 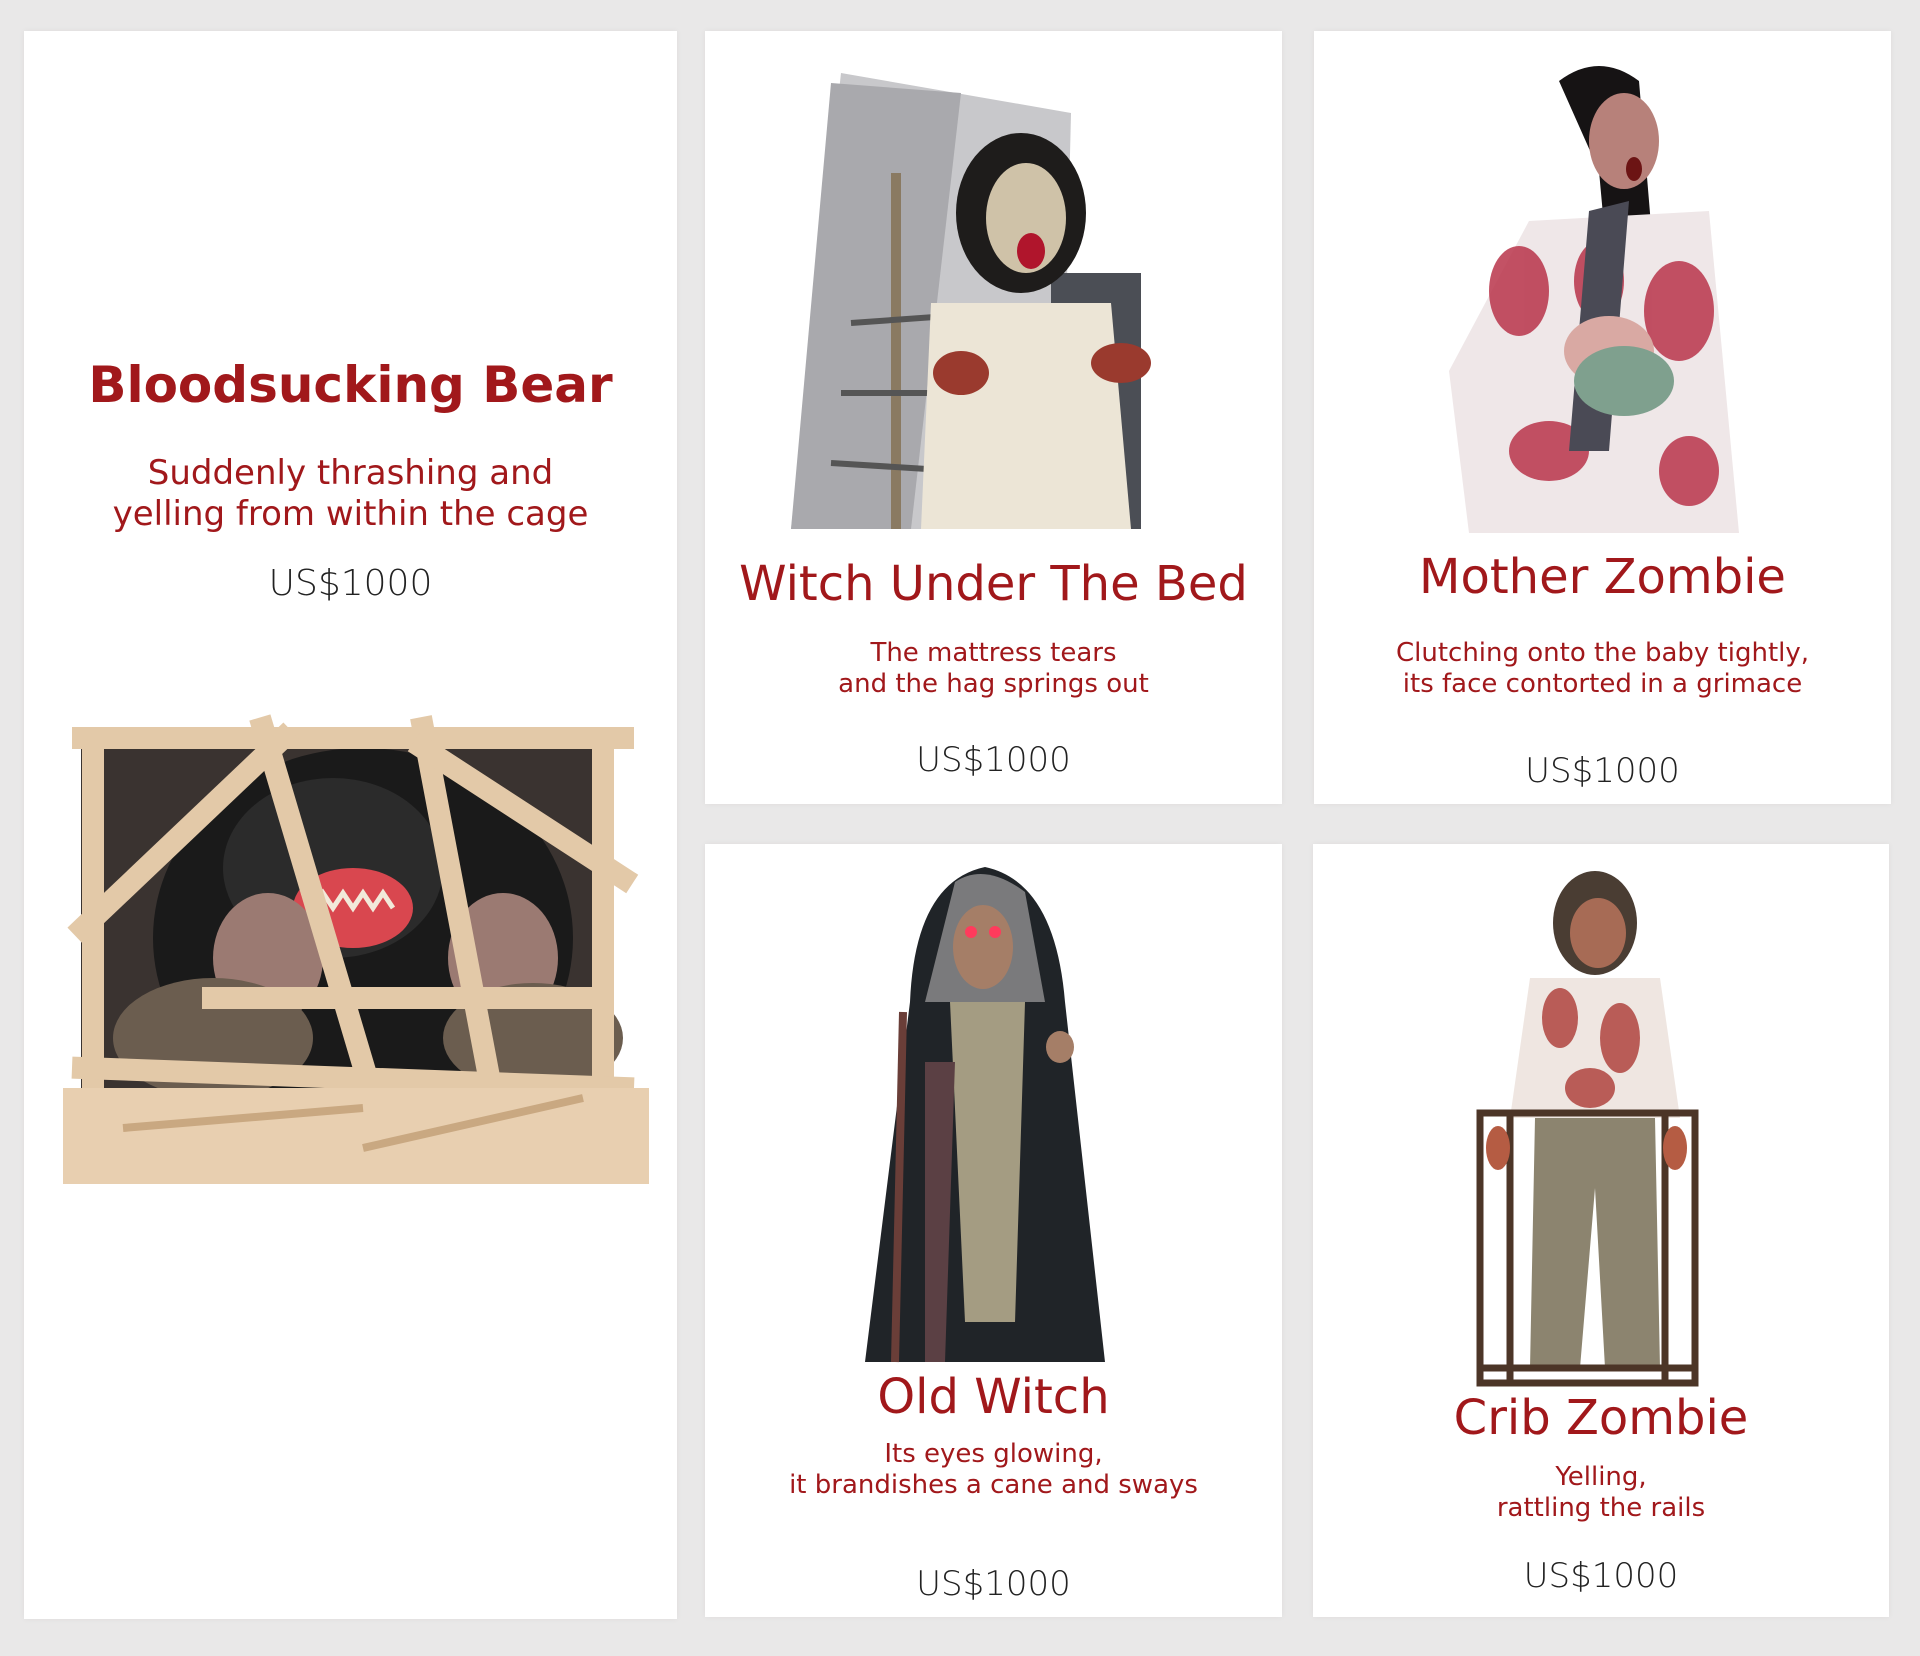 I want to click on product-description-line: its face contorted in a grimace, so click(x=1602, y=684).